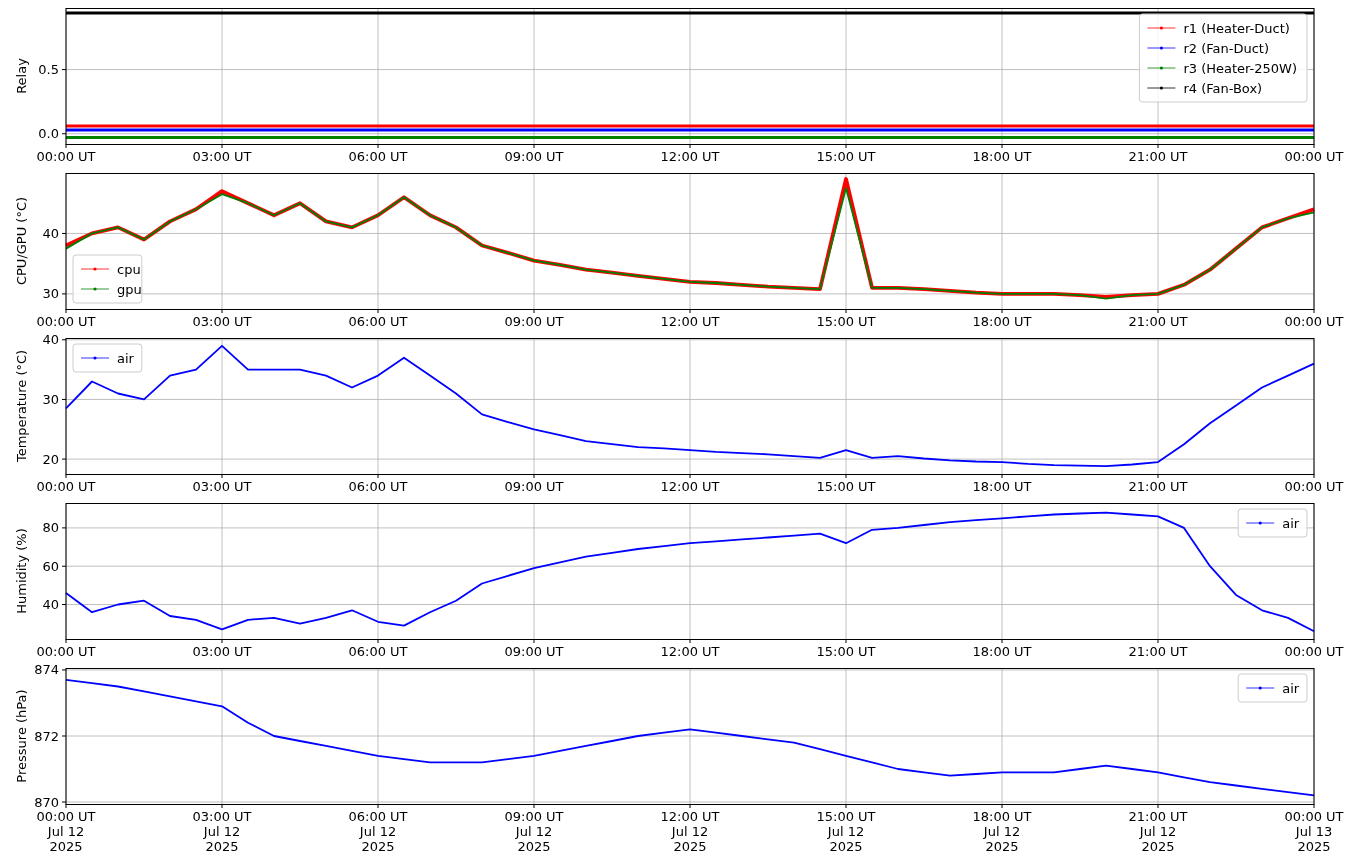 This screenshot has height=861, width=1355. What do you see at coordinates (846, 831) in the screenshot?
I see `tick-label: 15:00 UT Jul 12 2025` at bounding box center [846, 831].